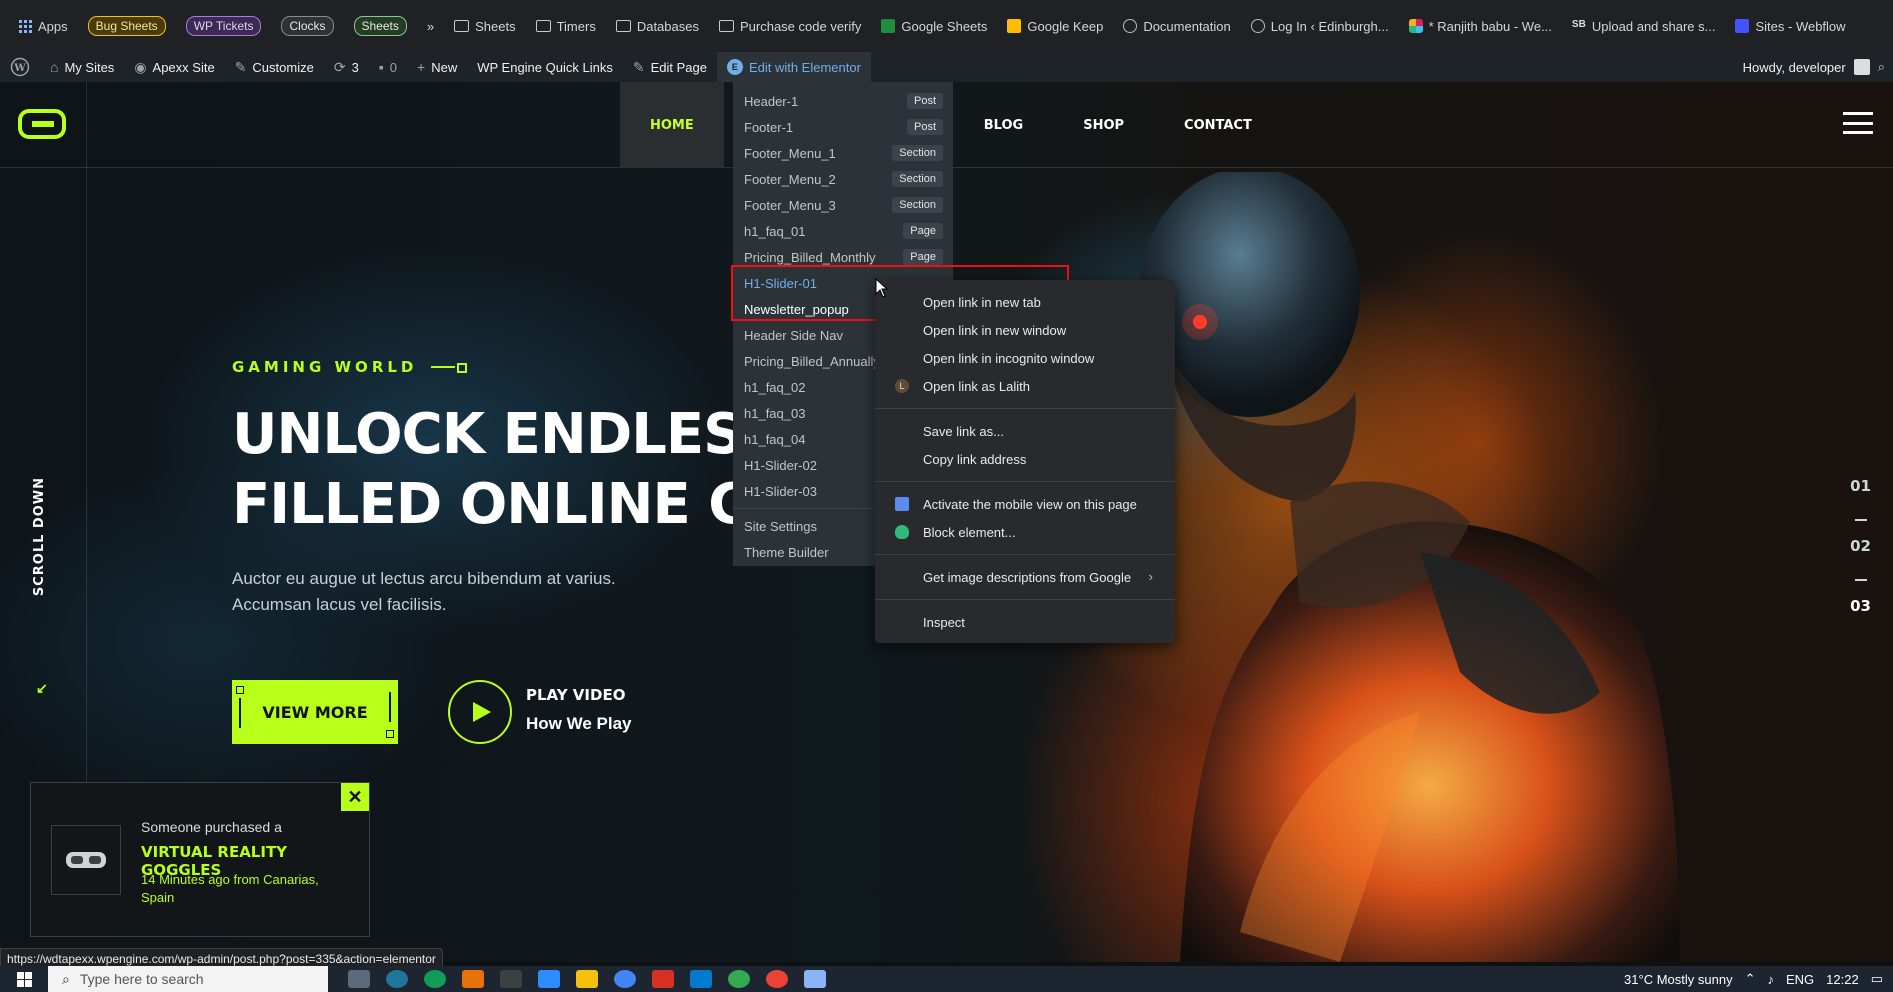 This screenshot has width=1893, height=992. I want to click on ctx-open-new-tab: Open link in new tab, so click(1025, 302).